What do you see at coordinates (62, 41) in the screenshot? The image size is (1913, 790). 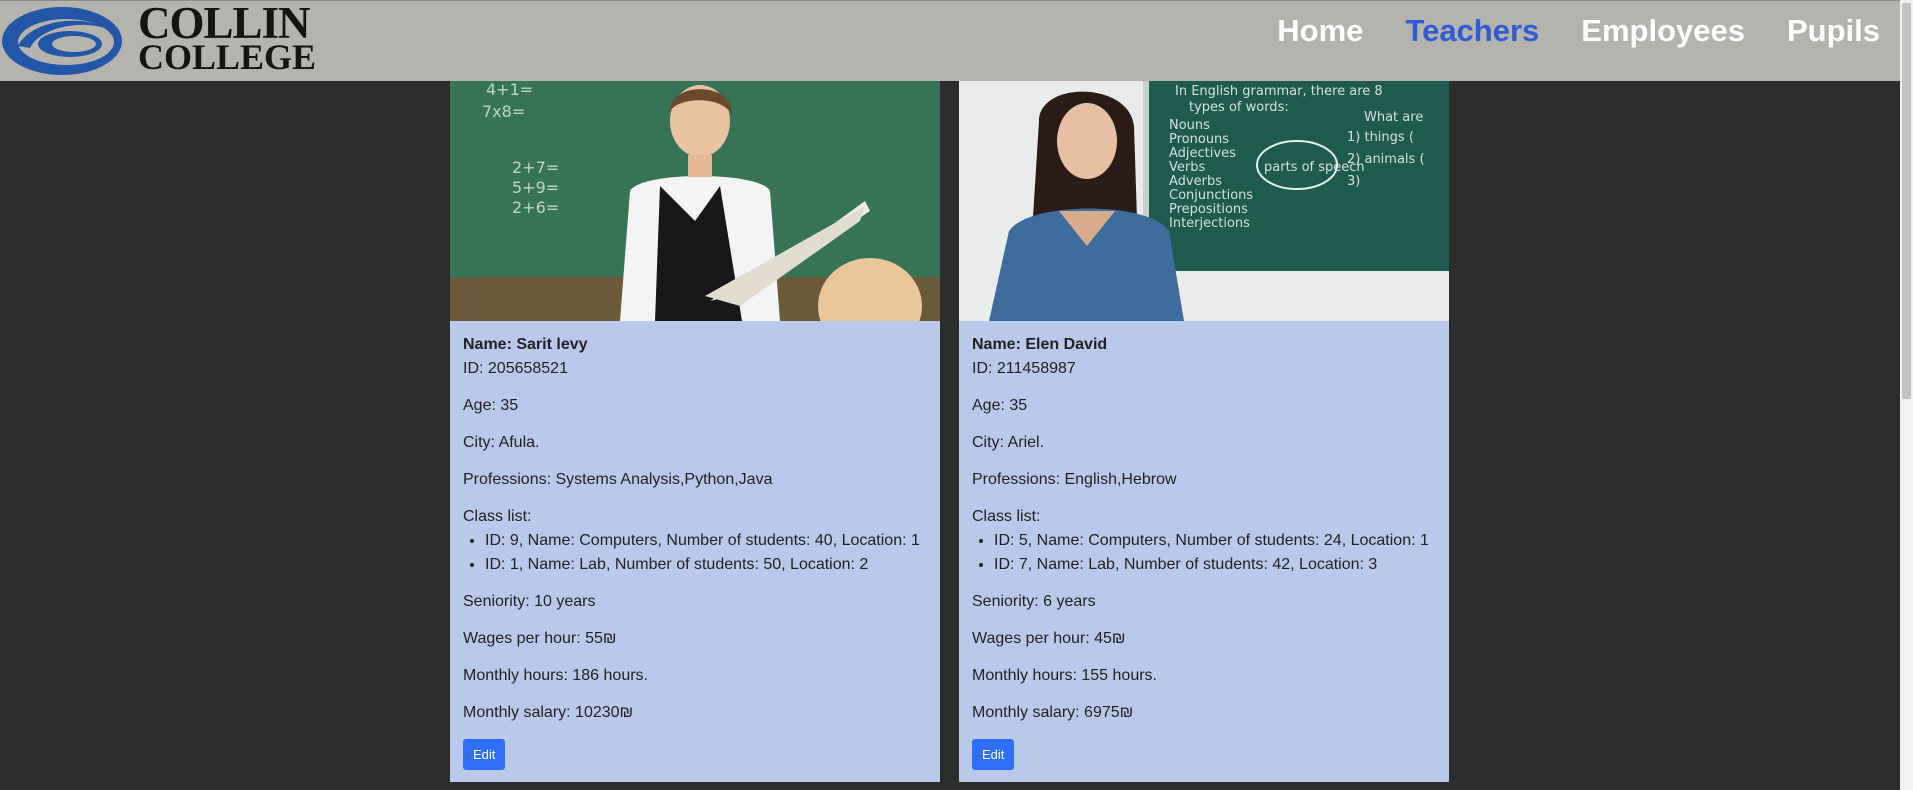 I see `swirl-logo-icon` at bounding box center [62, 41].